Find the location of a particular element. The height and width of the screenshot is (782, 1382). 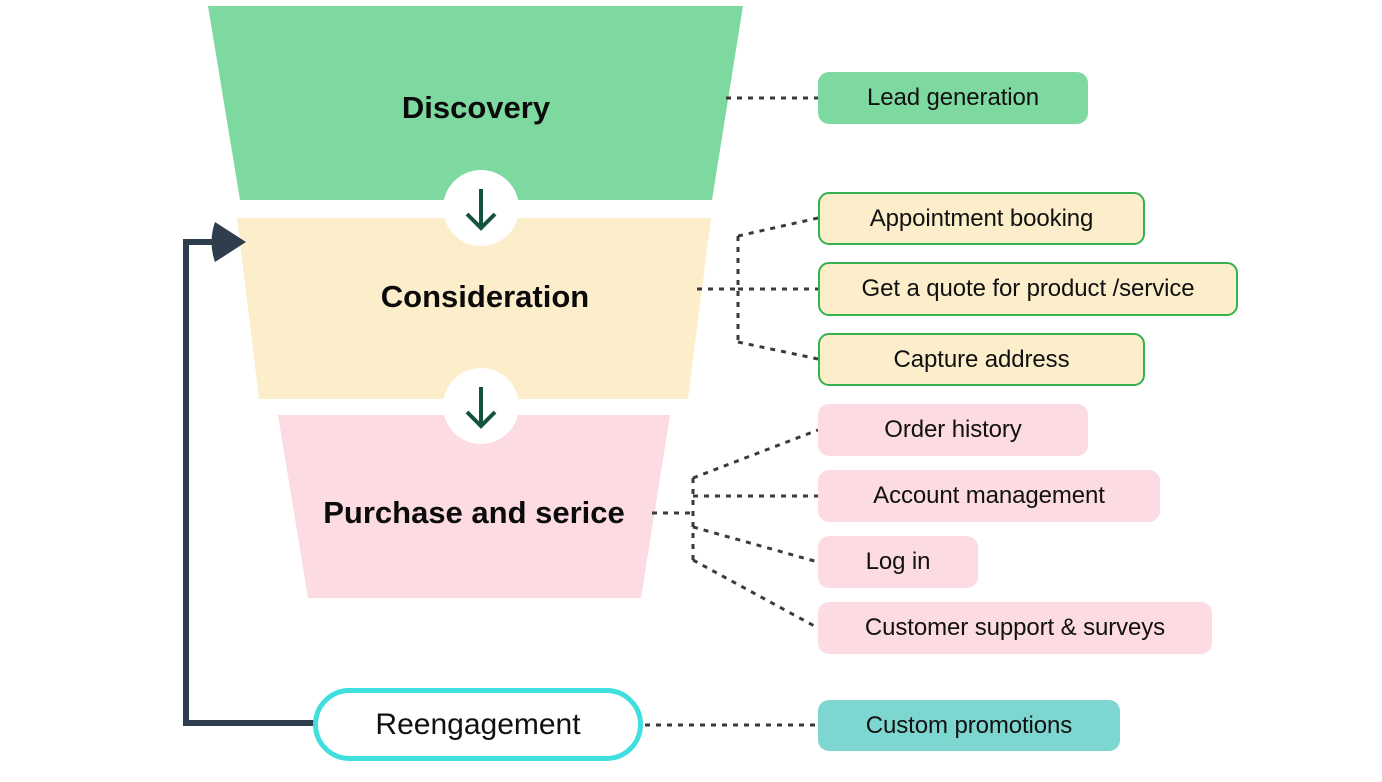

pill-account-management: Account management is located at coordinates (989, 496).